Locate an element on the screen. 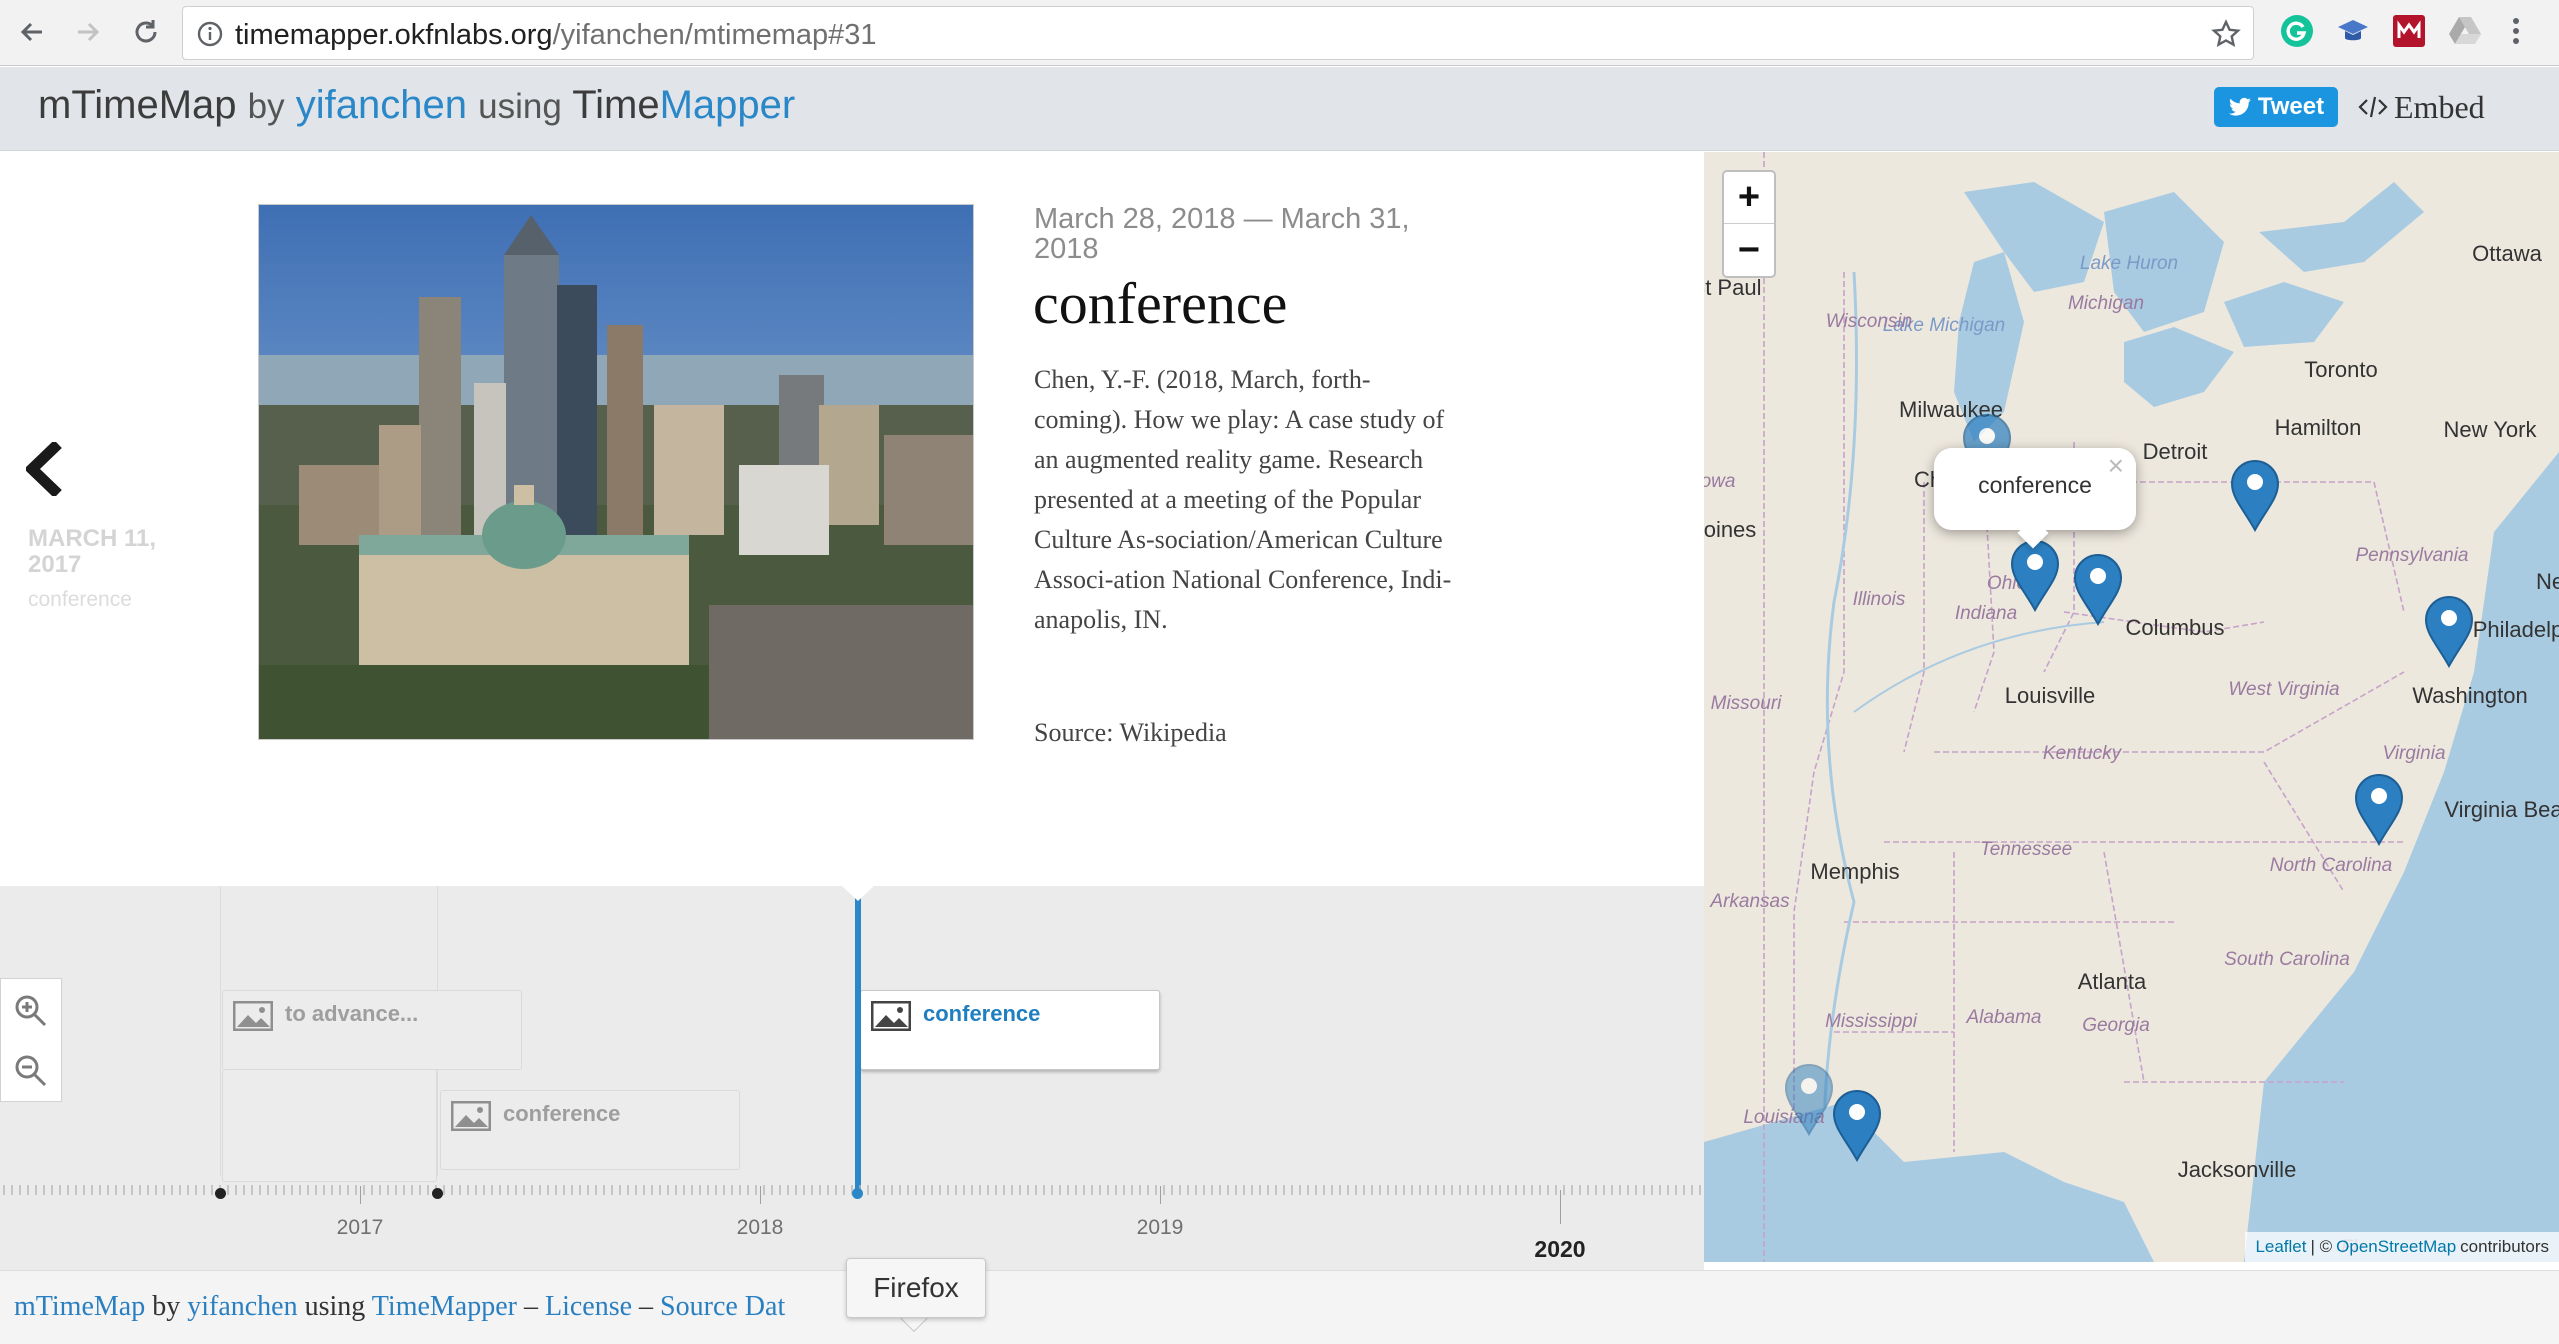 The height and width of the screenshot is (1344, 2559). graduation-cap-icon is located at coordinates (2353, 31).